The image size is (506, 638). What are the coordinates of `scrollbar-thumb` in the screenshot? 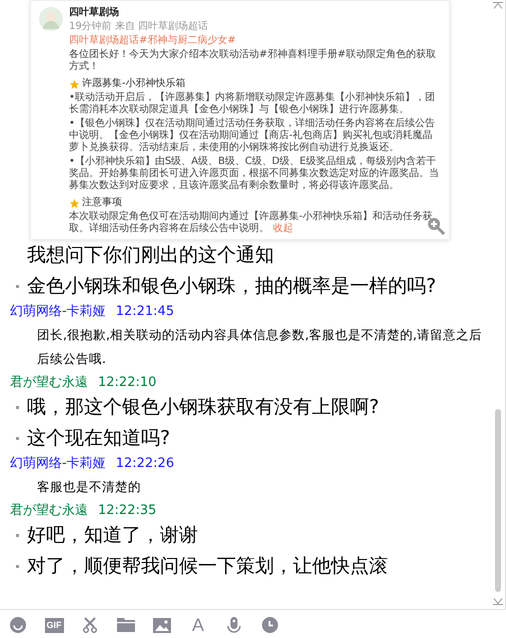 It's located at (498, 500).